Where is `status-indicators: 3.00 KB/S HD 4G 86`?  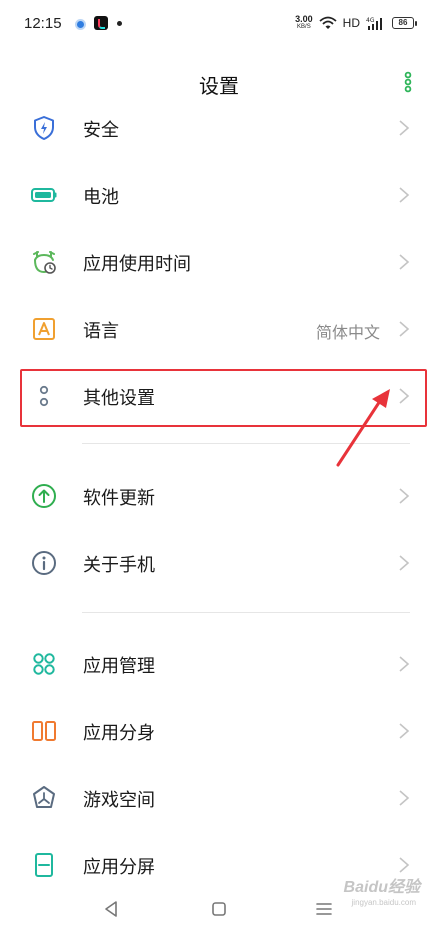 status-indicators: 3.00 KB/S HD 4G 86 is located at coordinates (356, 22).